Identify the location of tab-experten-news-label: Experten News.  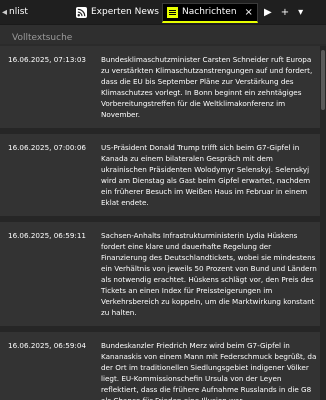
(125, 12).